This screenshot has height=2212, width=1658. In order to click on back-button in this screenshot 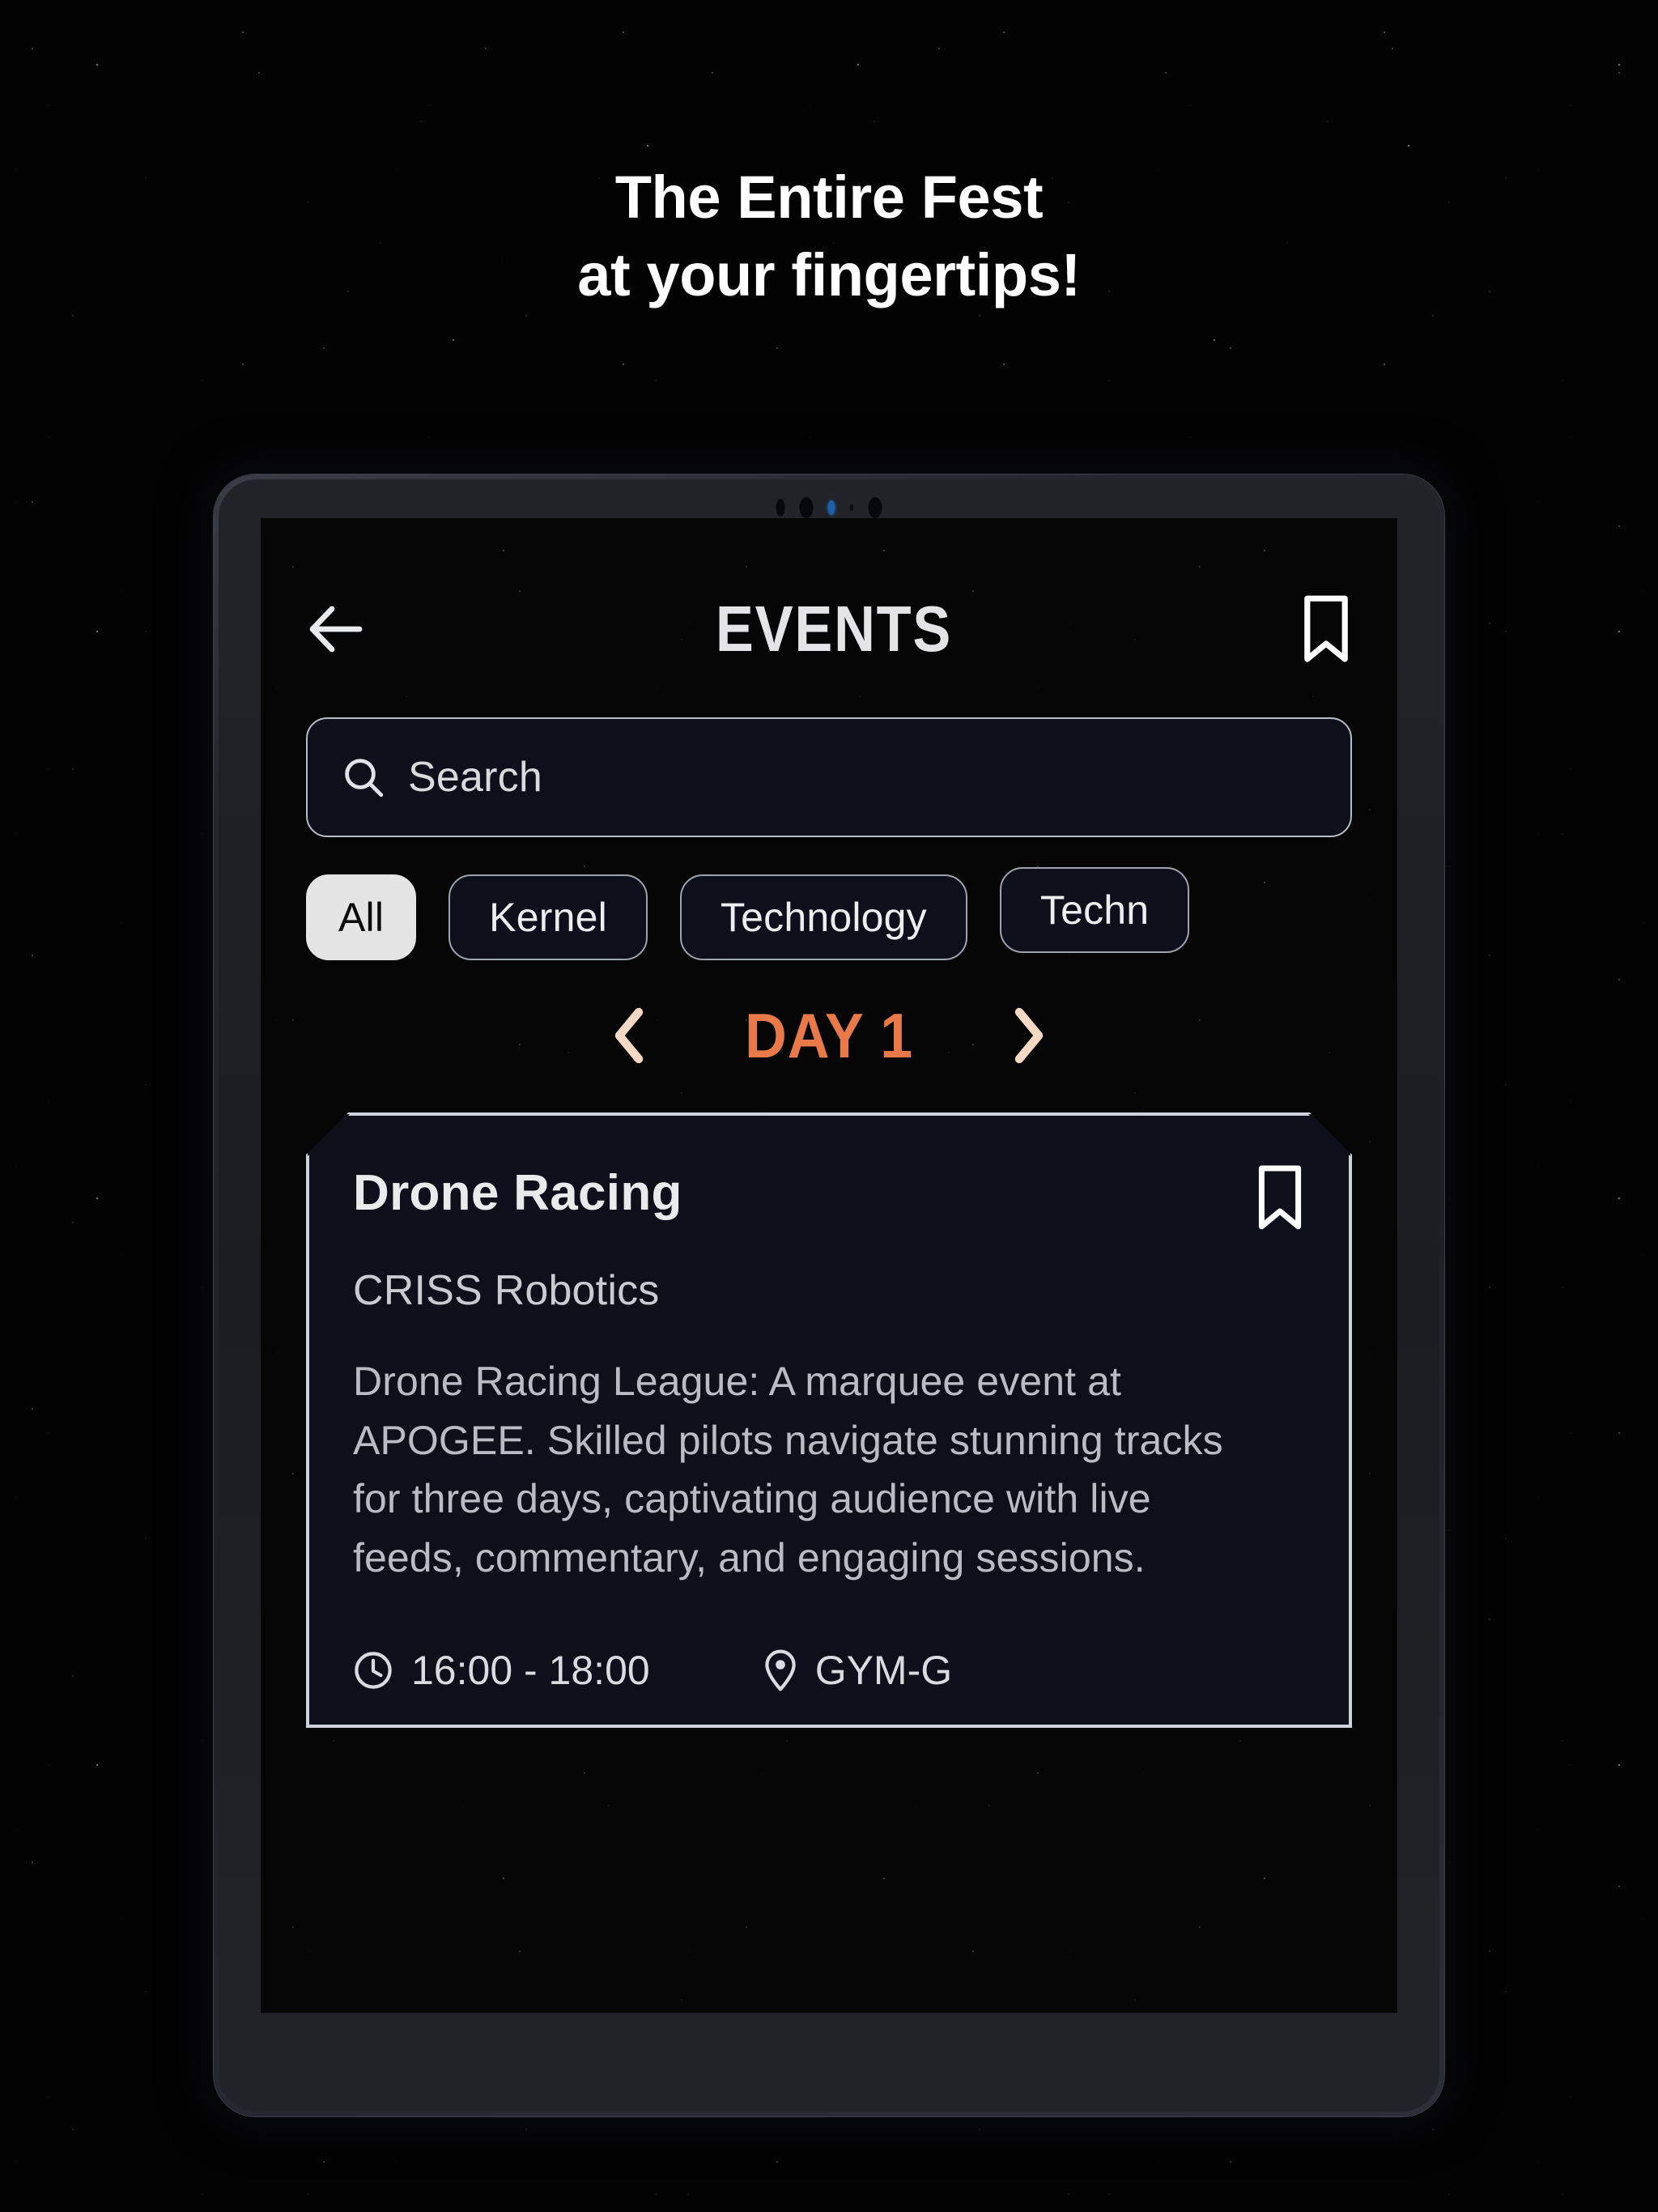, I will do `click(337, 629)`.